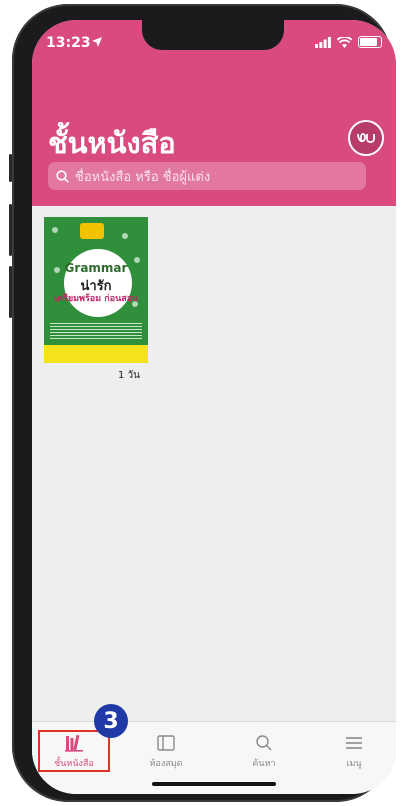 The image size is (404, 806). I want to click on page-title: ชั้นหนังสือ, so click(112, 143).